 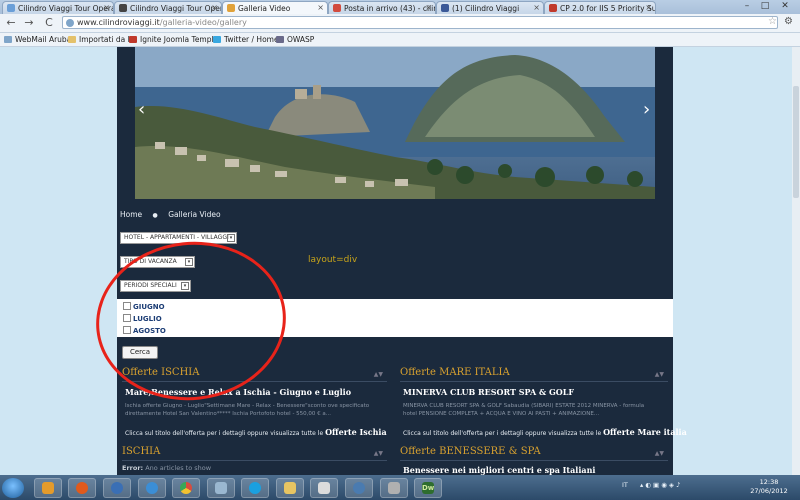 I want to click on taskbar-dreamweaver: Dw, so click(x=428, y=488).